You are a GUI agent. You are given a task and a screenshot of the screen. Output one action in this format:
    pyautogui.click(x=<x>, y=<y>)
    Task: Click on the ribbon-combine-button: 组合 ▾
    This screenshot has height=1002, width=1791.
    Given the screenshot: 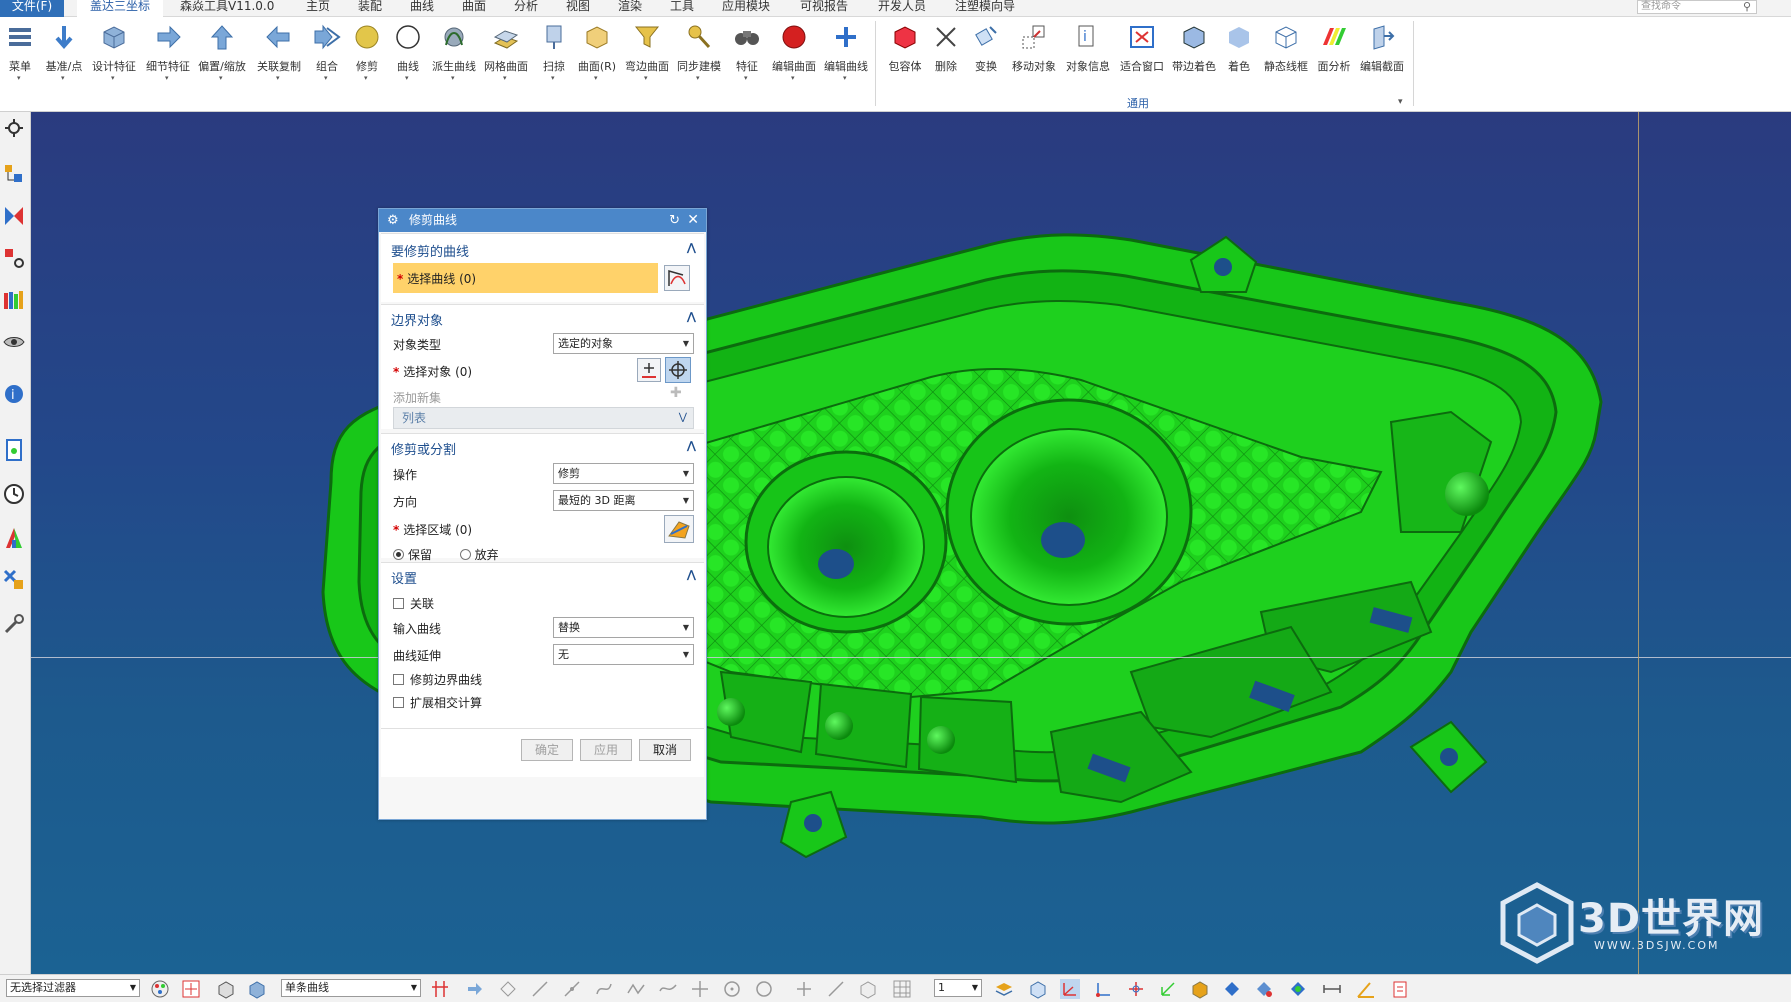 What is the action you would take?
    pyautogui.click(x=327, y=51)
    